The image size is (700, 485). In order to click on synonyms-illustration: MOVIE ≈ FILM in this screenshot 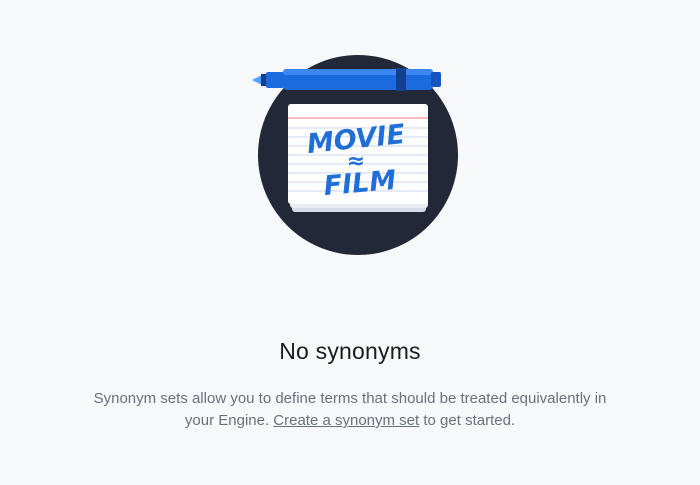, I will do `click(355, 155)`.